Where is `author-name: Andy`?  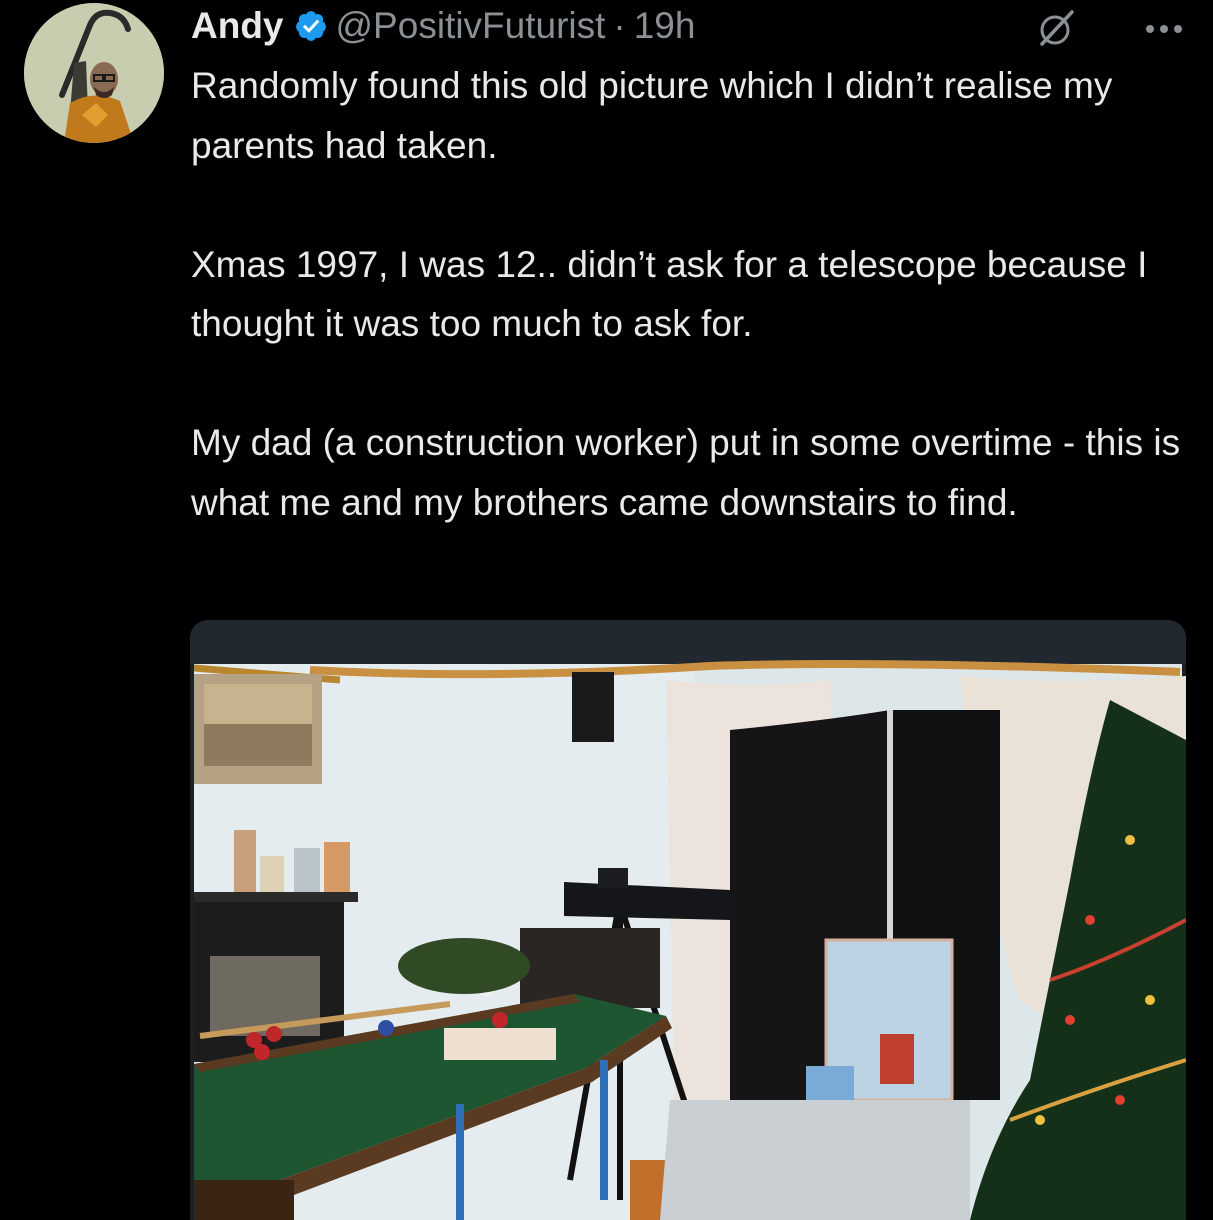
author-name: Andy is located at coordinates (237, 26).